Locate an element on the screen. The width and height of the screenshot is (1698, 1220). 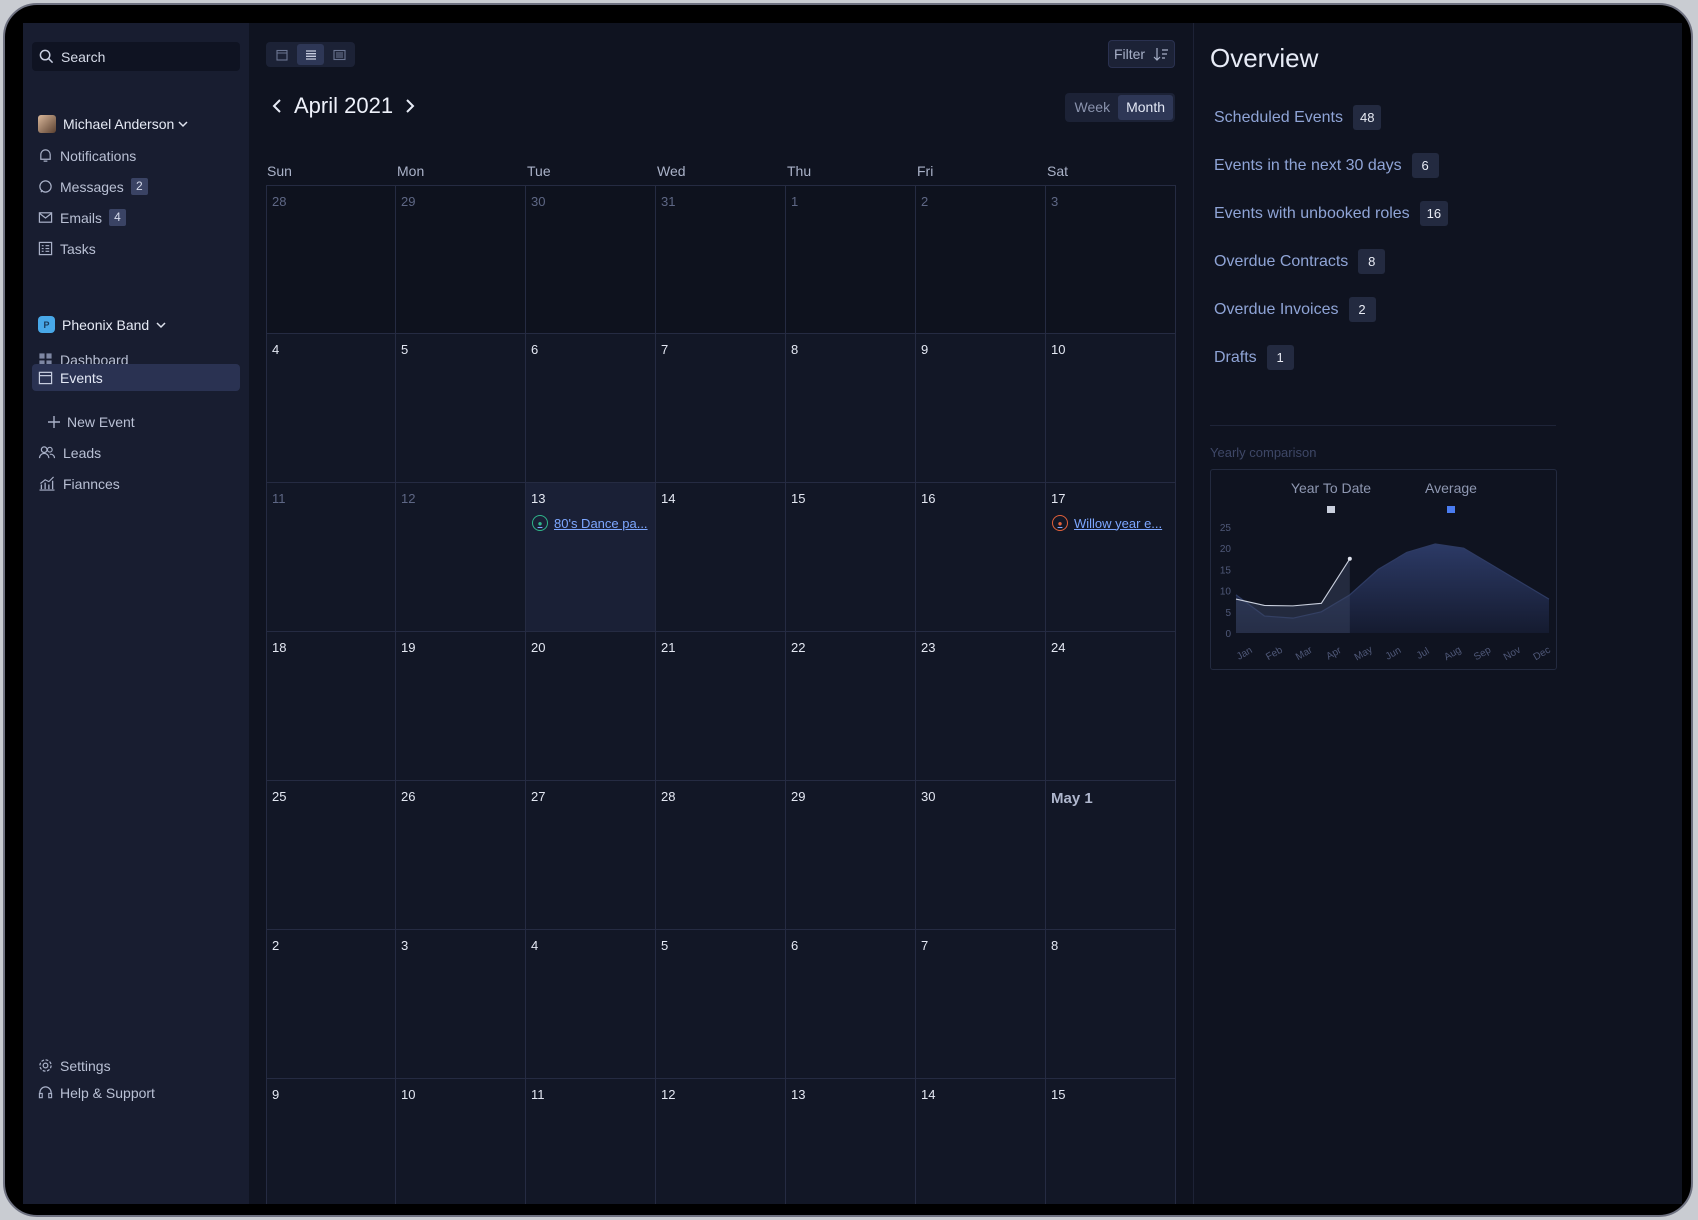
sidebar-item-tasks: Tasks is located at coordinates (136, 248).